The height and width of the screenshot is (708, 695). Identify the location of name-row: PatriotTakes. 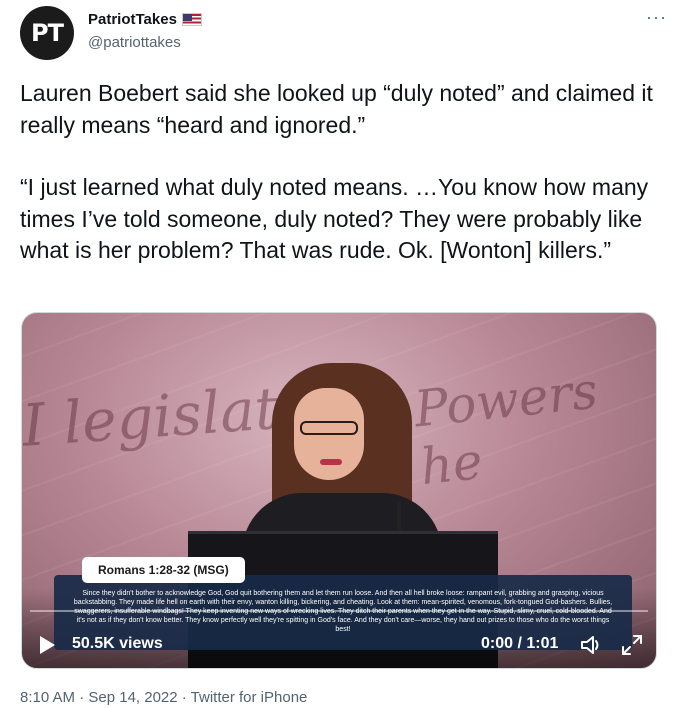
(145, 19).